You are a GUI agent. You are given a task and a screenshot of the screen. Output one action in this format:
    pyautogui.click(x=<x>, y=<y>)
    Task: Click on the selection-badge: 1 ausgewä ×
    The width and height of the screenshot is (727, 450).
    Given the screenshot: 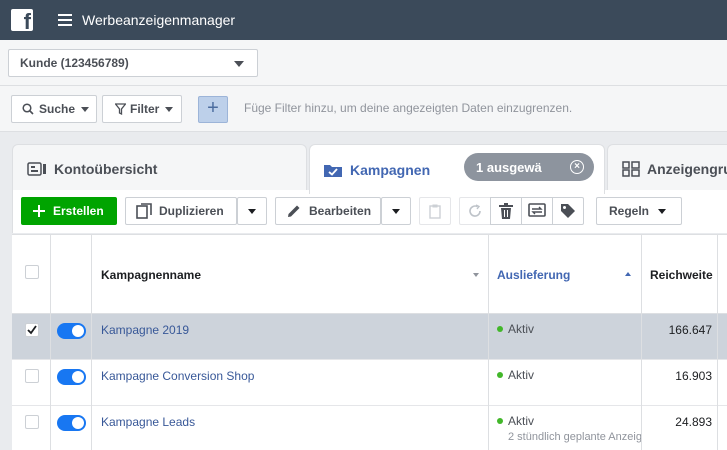 What is the action you would take?
    pyautogui.click(x=529, y=167)
    